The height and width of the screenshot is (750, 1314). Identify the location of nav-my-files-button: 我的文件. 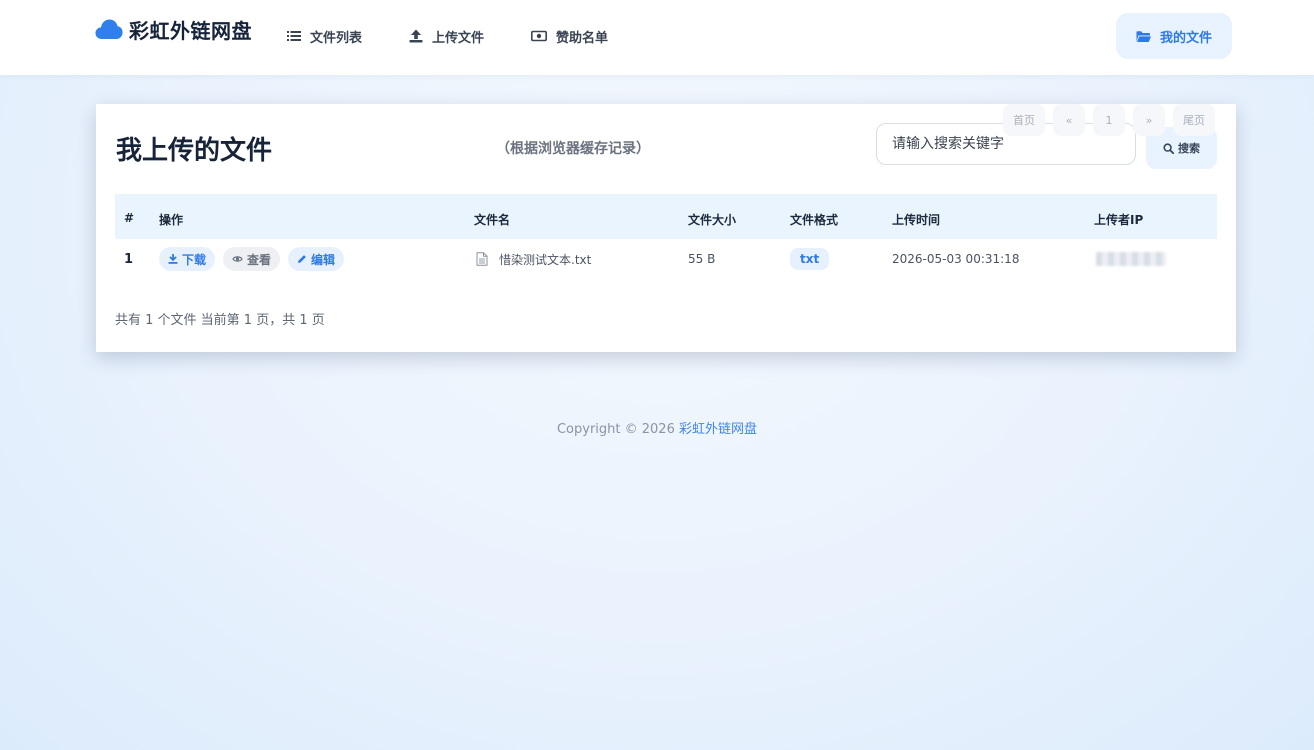
(1174, 36).